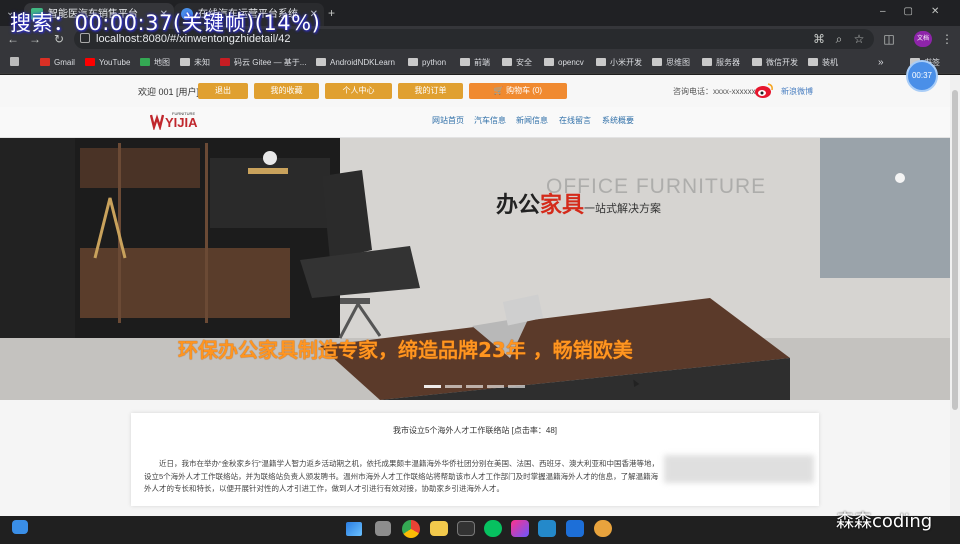  Describe the element at coordinates (739, 469) in the screenshot. I see `blurred-region` at that location.